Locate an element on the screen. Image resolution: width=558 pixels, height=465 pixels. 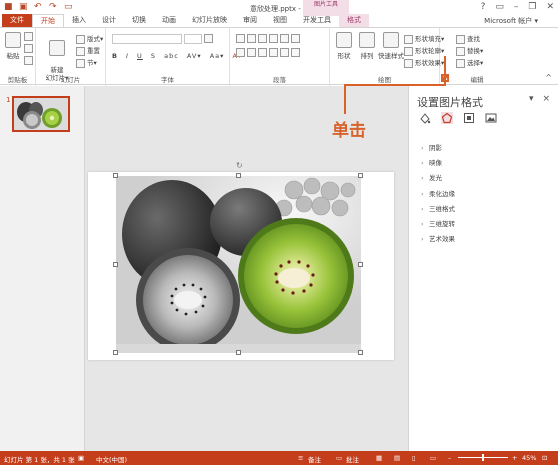
effects-icon is located at coordinates (447, 118).